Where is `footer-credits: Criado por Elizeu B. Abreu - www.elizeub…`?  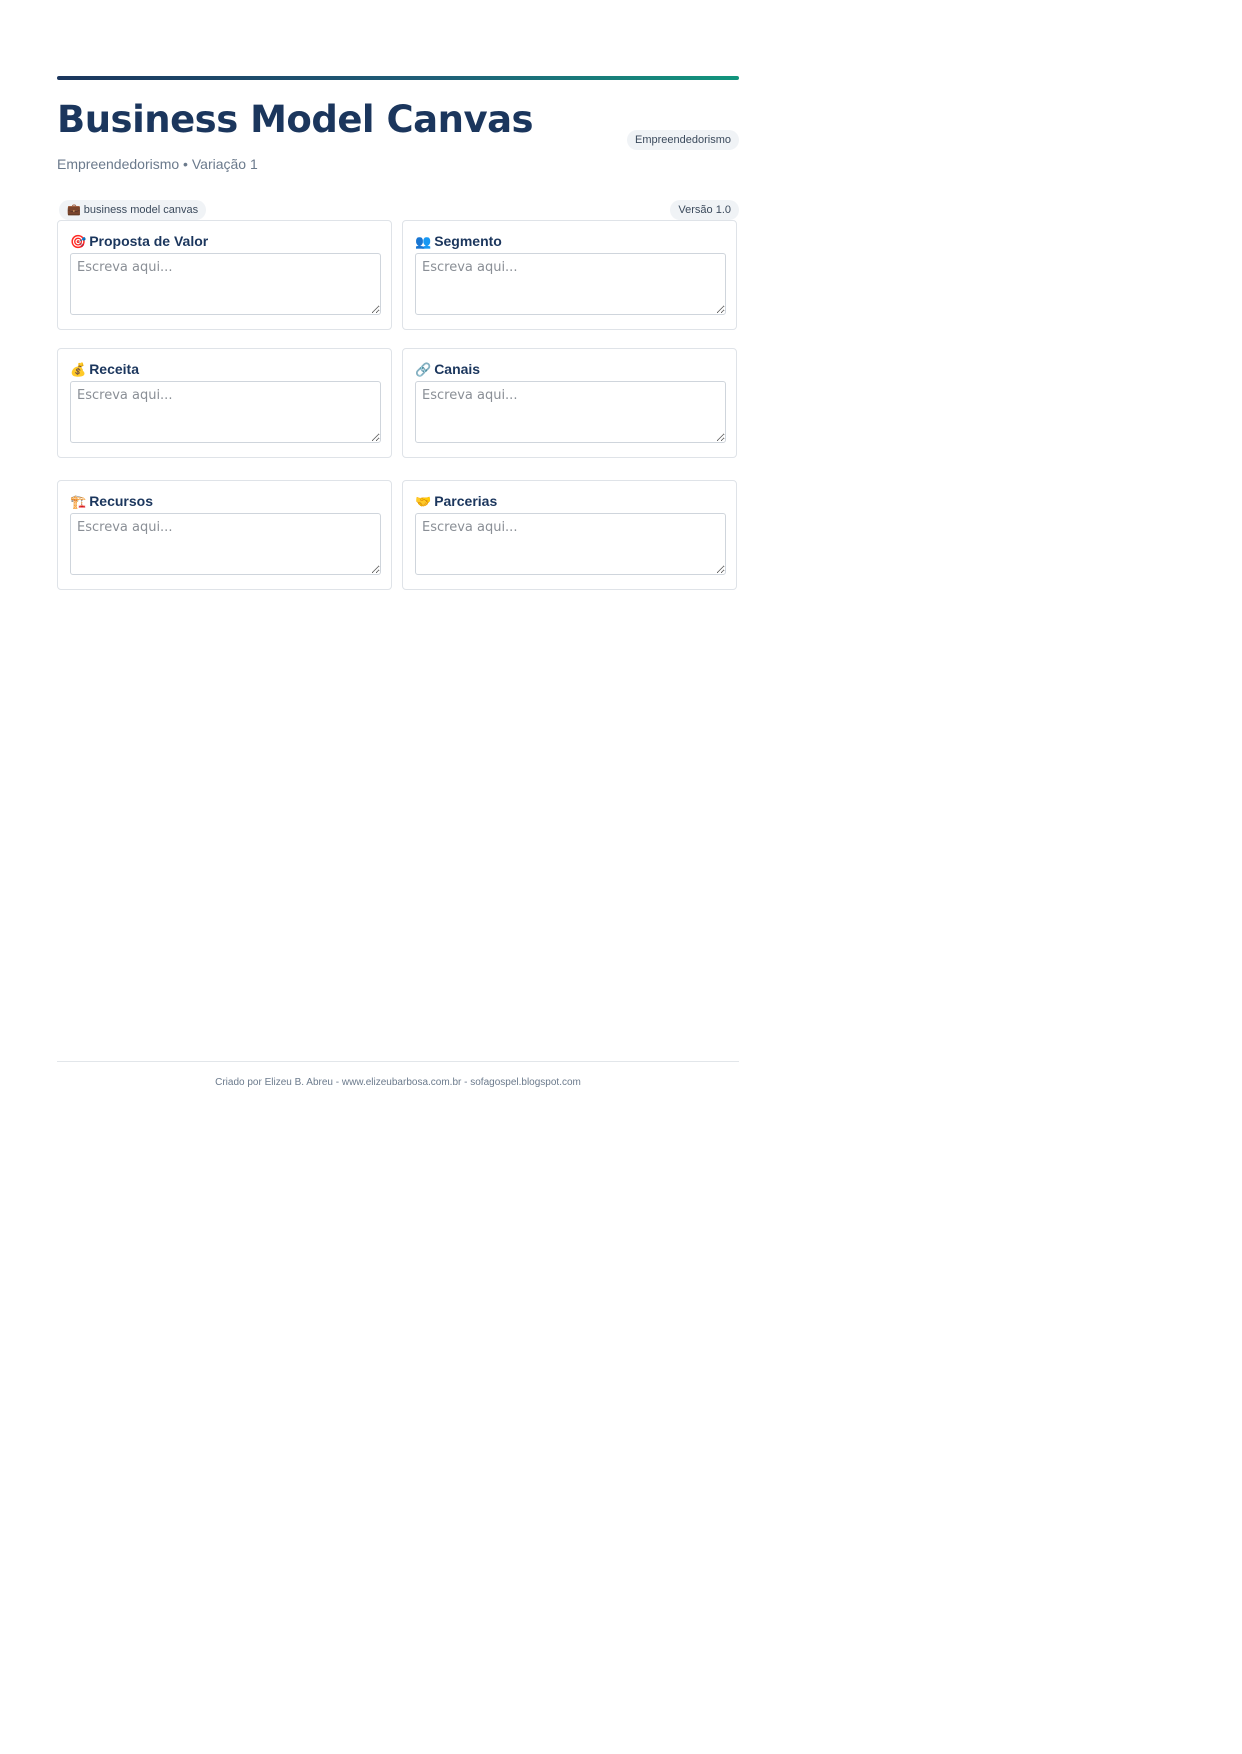 footer-credits: Criado por Elizeu B. Abreu - www.elizeub… is located at coordinates (398, 1082).